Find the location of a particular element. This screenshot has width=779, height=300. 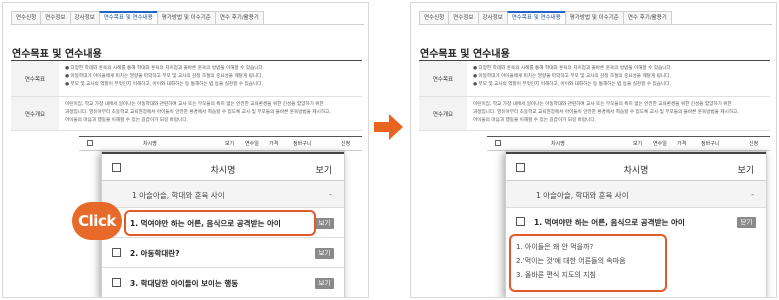

detail-item: 1. 아이들은 왜 안 먹을까? is located at coordinates (555, 247).